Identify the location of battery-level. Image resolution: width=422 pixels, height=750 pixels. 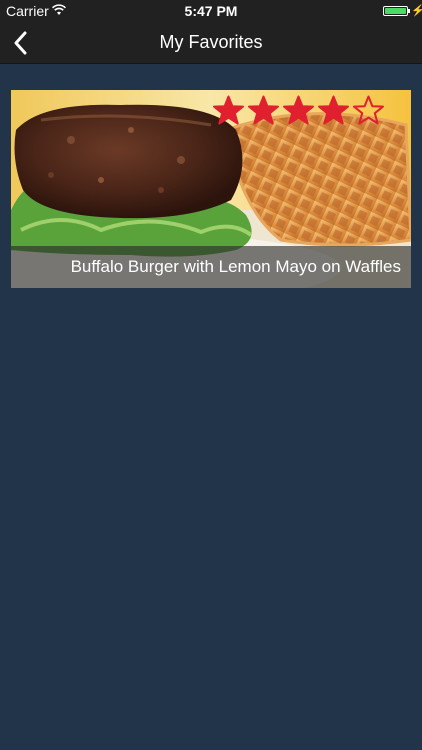
(395, 11).